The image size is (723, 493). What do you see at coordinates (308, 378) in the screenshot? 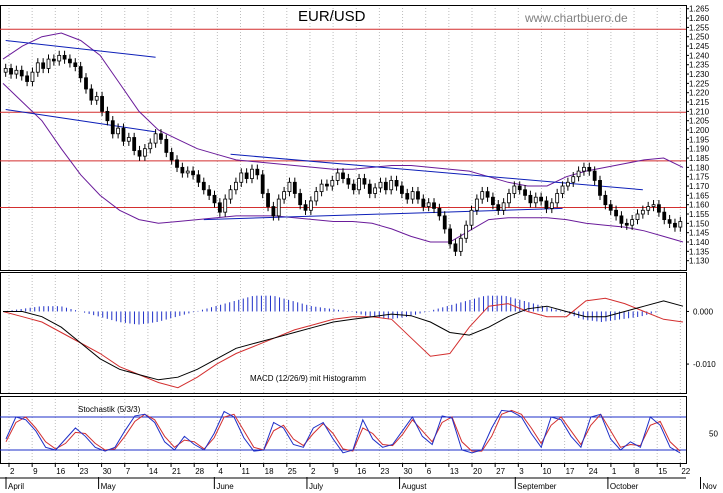
I see `macd-label: MACD (12/26/9) mit Histogramm` at bounding box center [308, 378].